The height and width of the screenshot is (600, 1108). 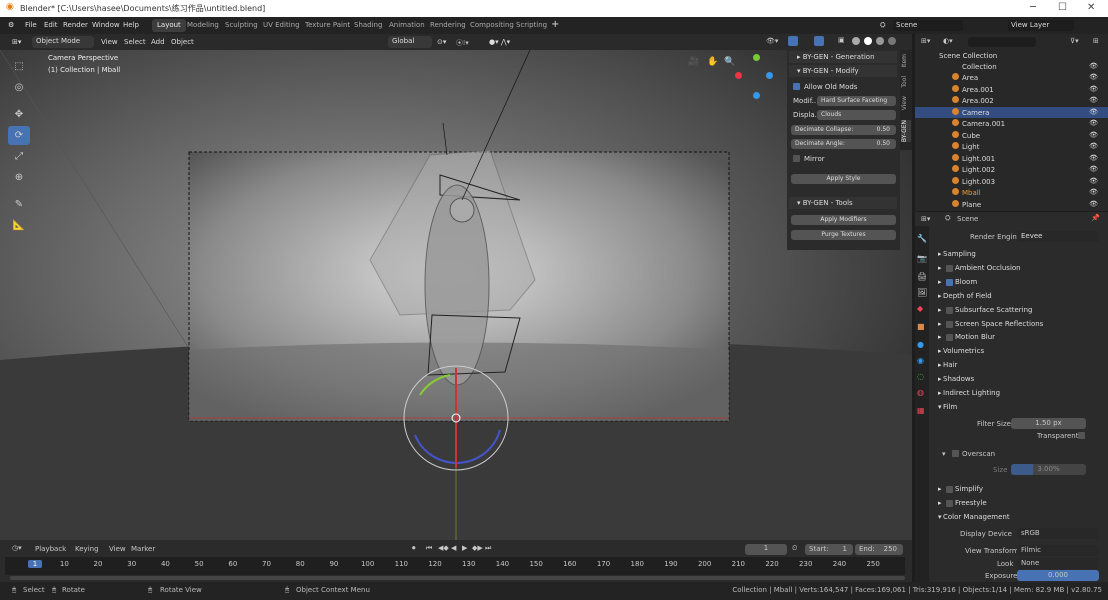 I want to click on tab-texture-paint: Texture Paint, so click(x=327, y=25).